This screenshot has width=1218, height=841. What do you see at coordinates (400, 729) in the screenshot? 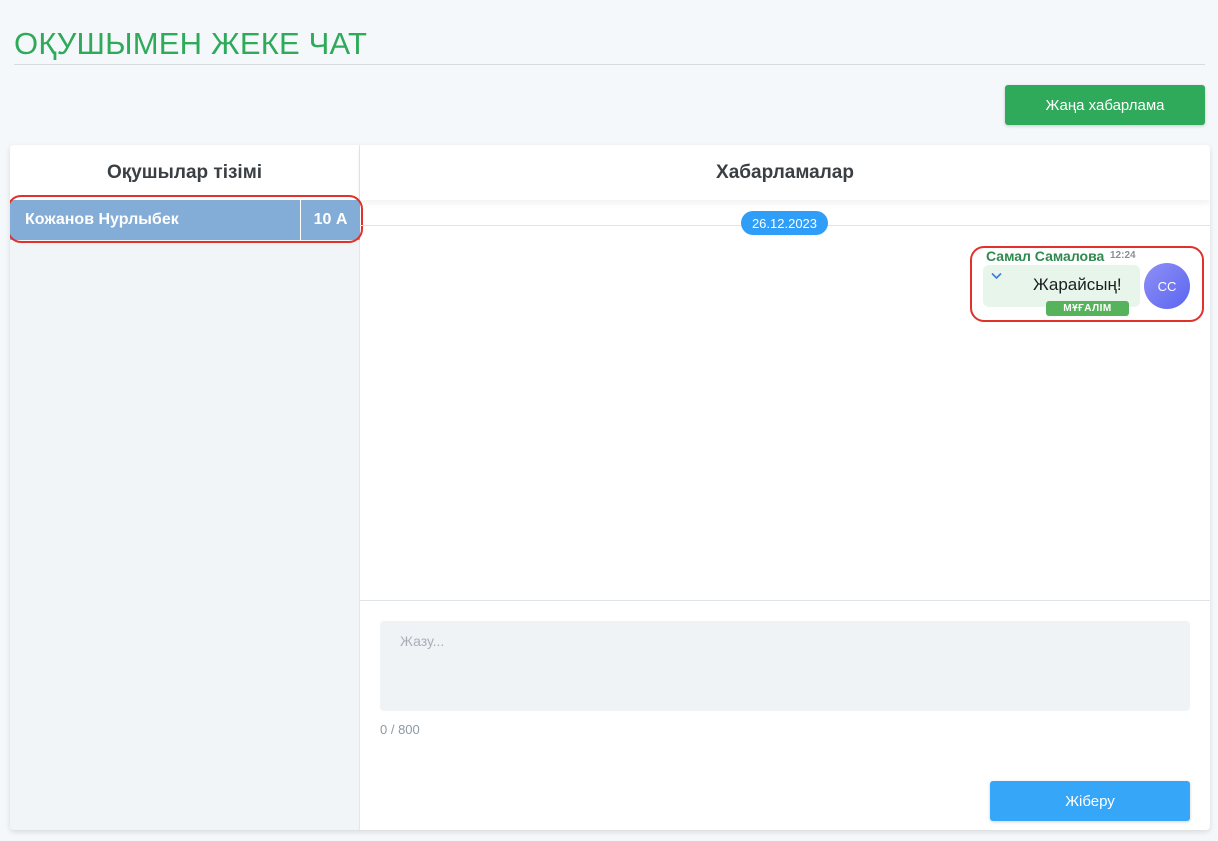
I see `character-counter: 0 / 800` at bounding box center [400, 729].